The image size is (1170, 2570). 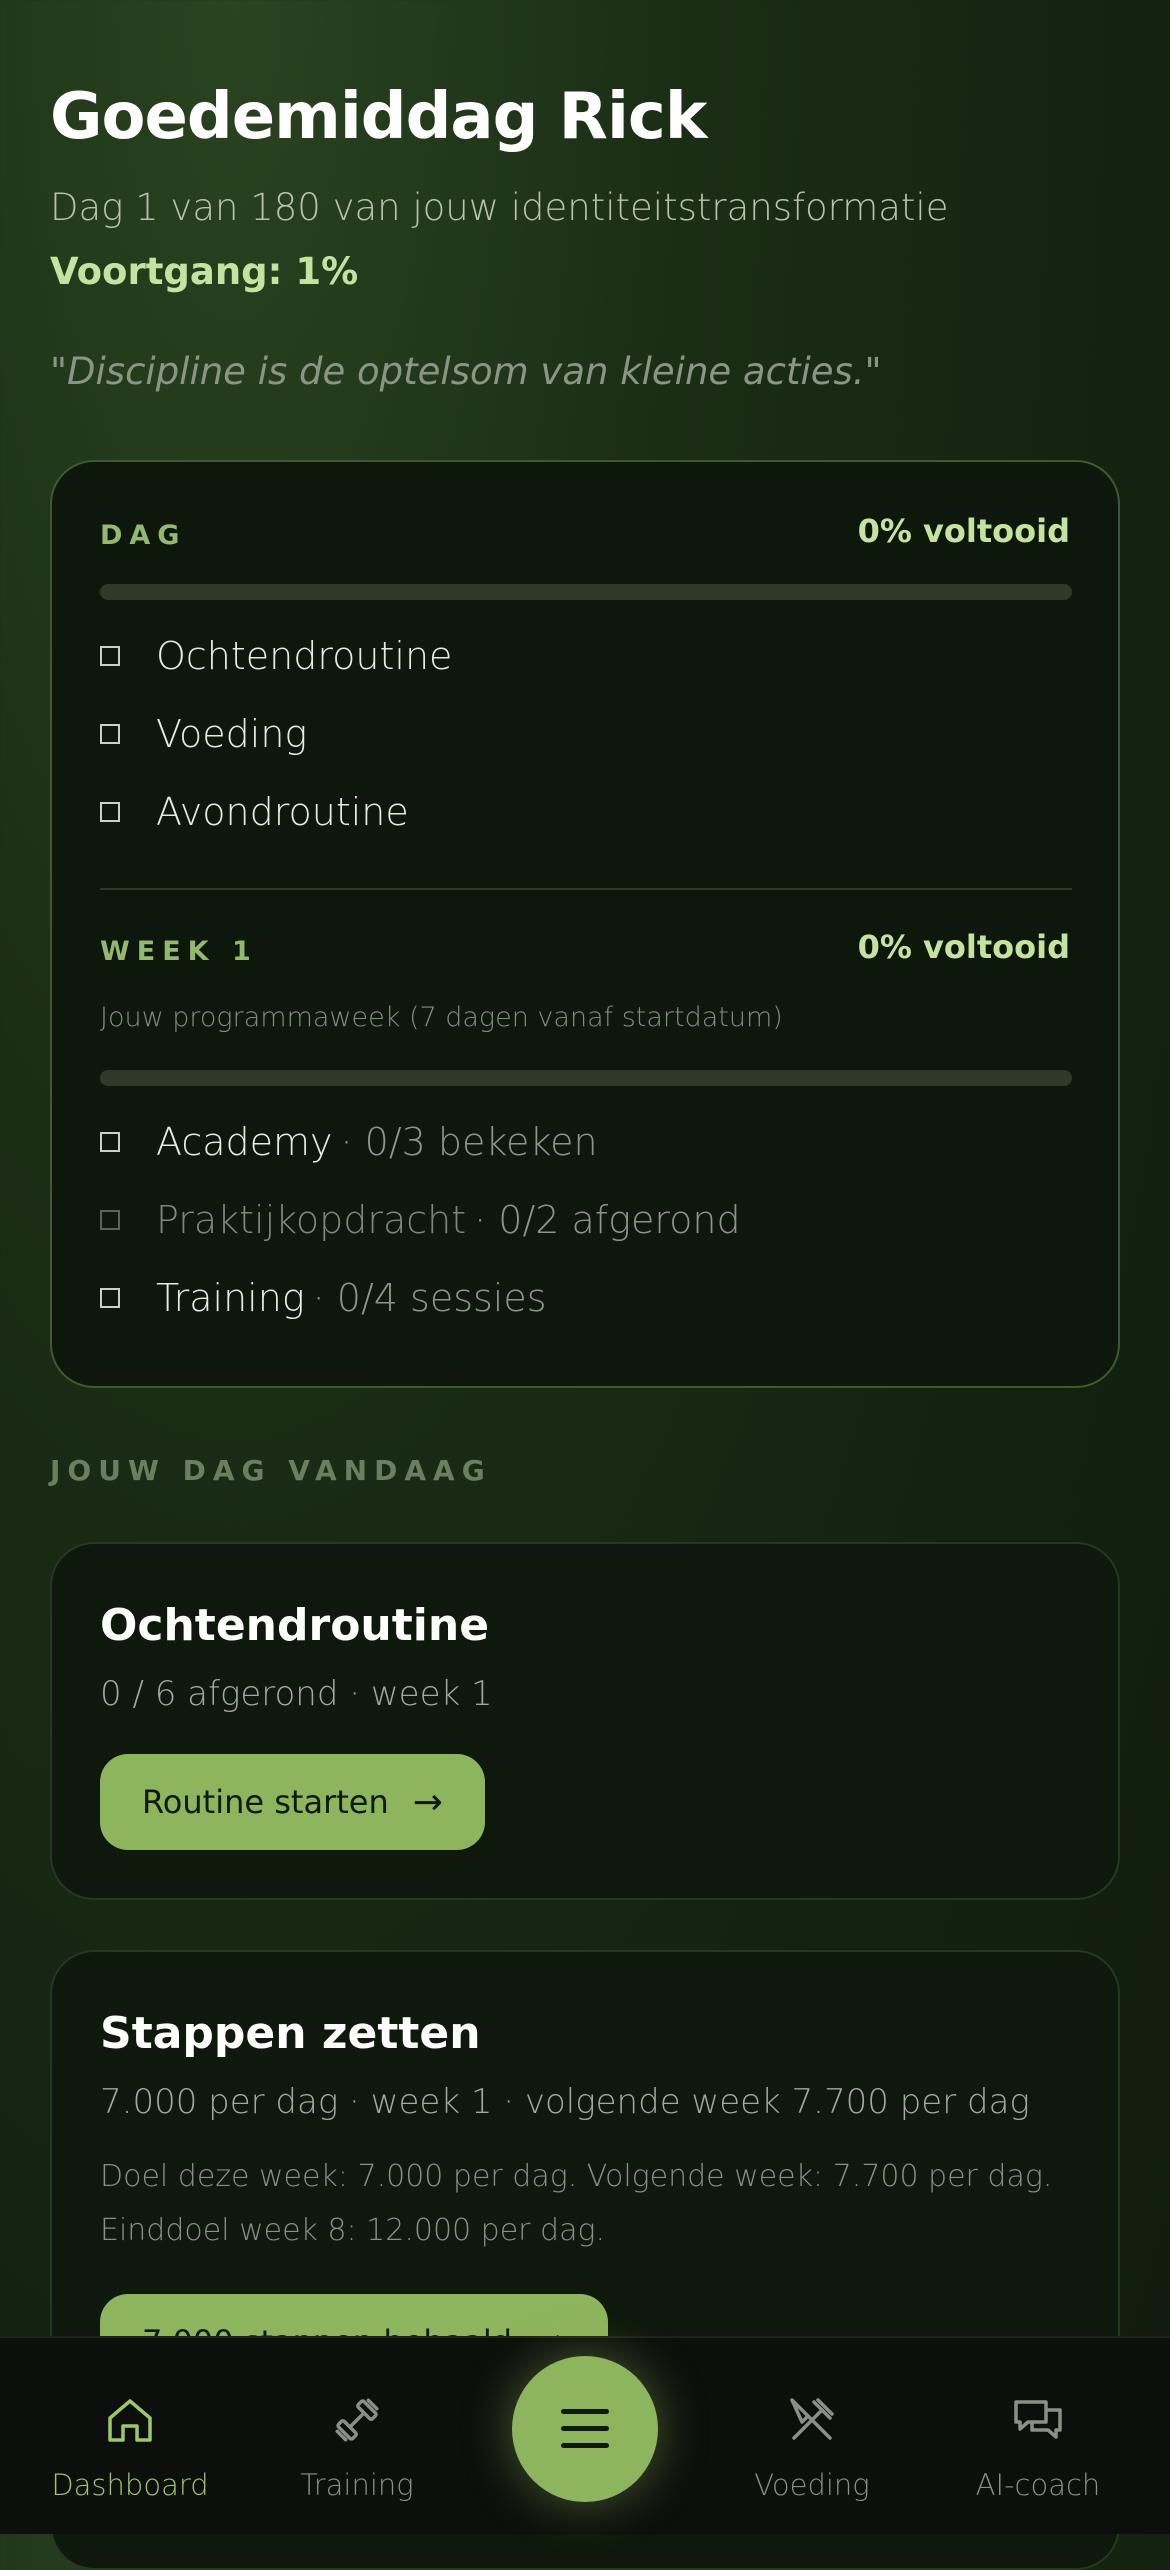 What do you see at coordinates (812, 2419) in the screenshot?
I see `fork-knife-icon` at bounding box center [812, 2419].